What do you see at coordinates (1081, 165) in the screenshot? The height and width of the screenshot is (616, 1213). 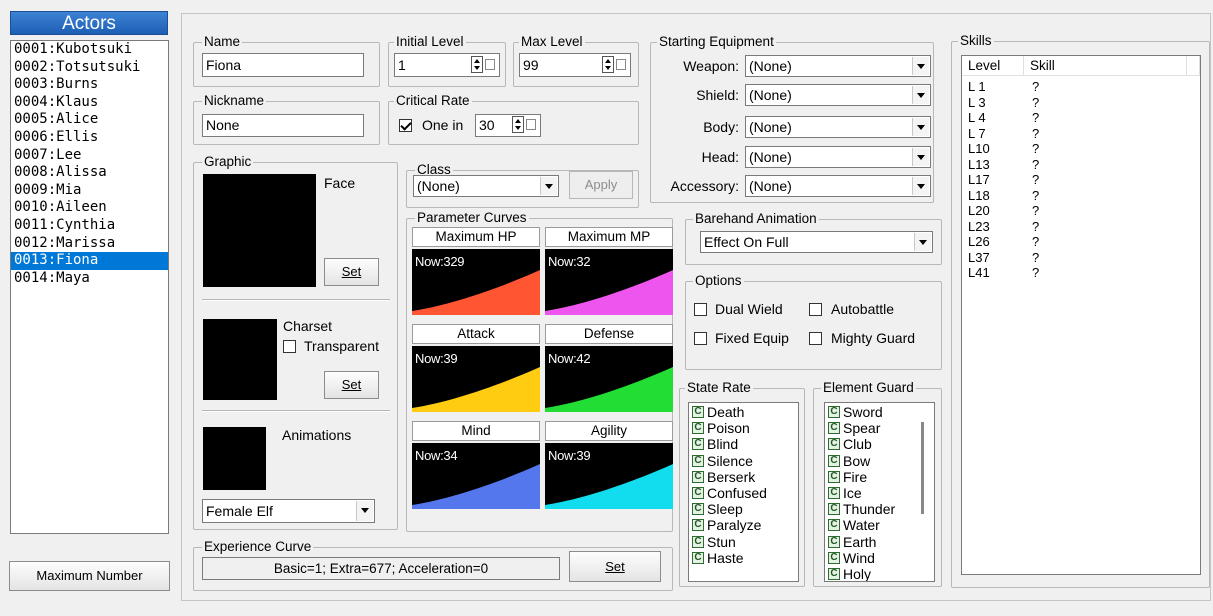 I see `skill-row: L13?` at bounding box center [1081, 165].